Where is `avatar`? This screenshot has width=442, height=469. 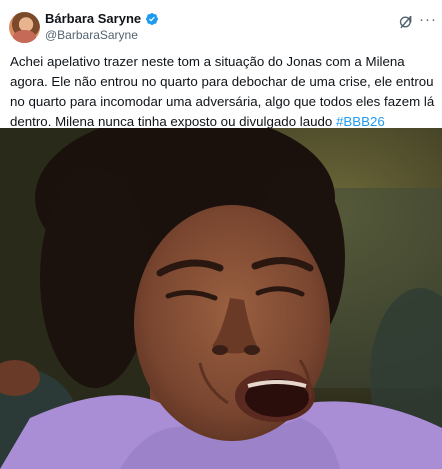 avatar is located at coordinates (24, 27).